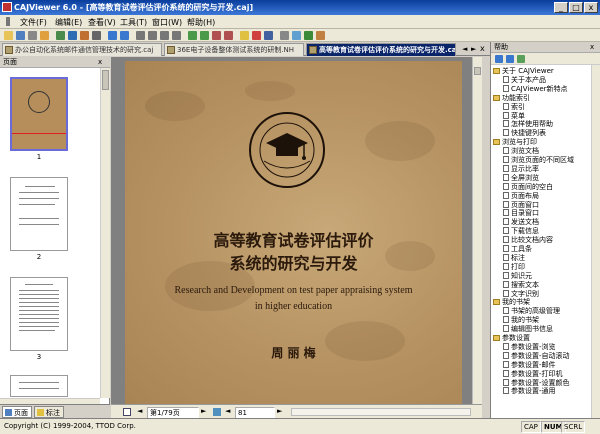 Image resolution: width=600 pixels, height=434 pixels. Describe the element at coordinates (127, 412) in the screenshot. I see `fit-icon` at that location.